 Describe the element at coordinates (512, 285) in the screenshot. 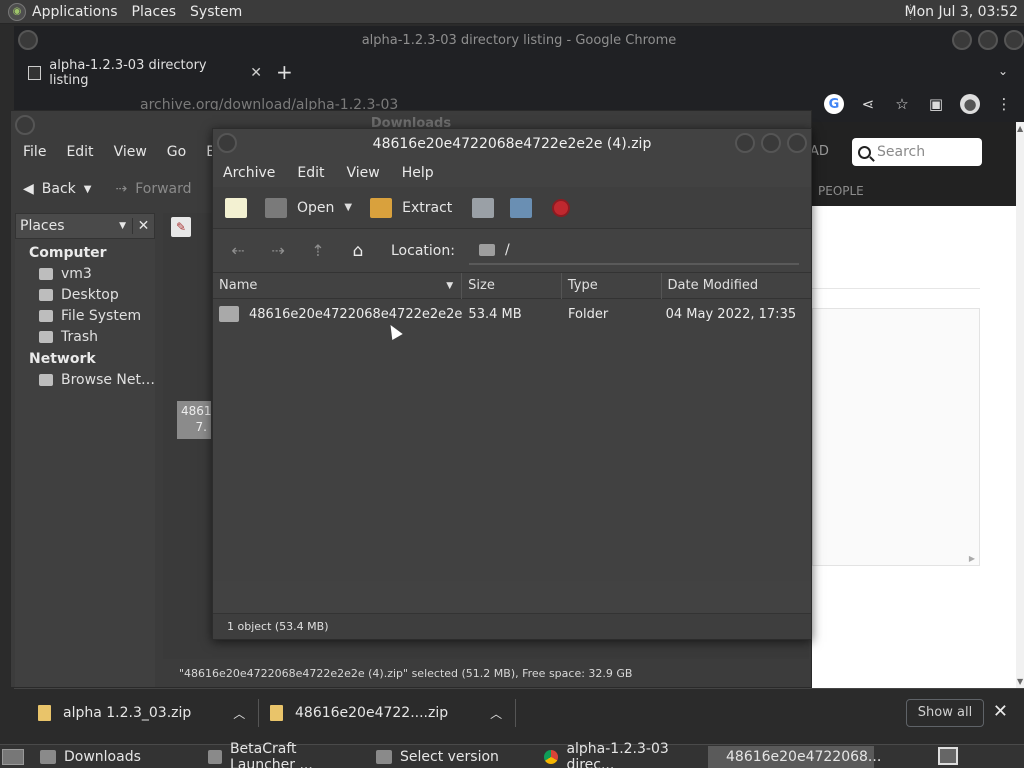

I see `column-size: Size` at that location.